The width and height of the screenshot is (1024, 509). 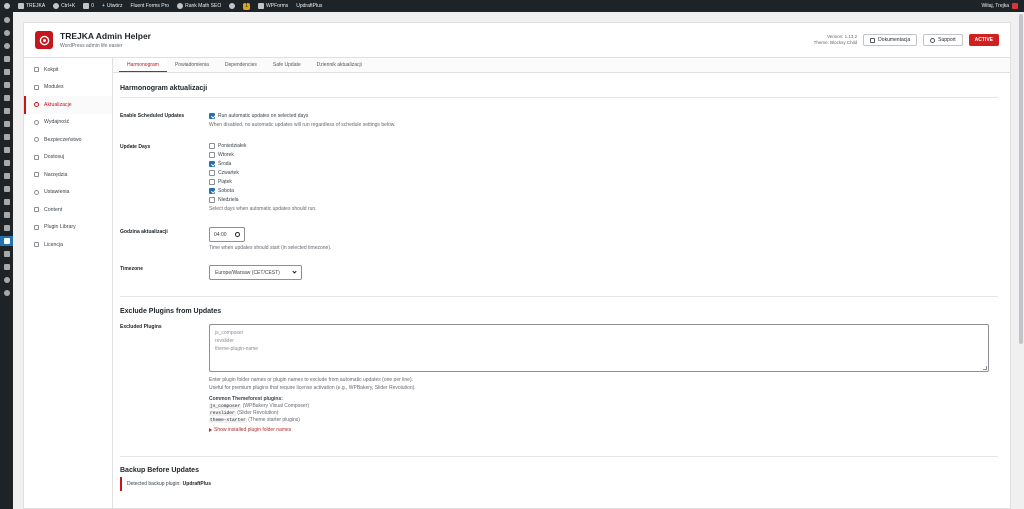 I want to click on pages-menu-icon, so click(x=6, y=85).